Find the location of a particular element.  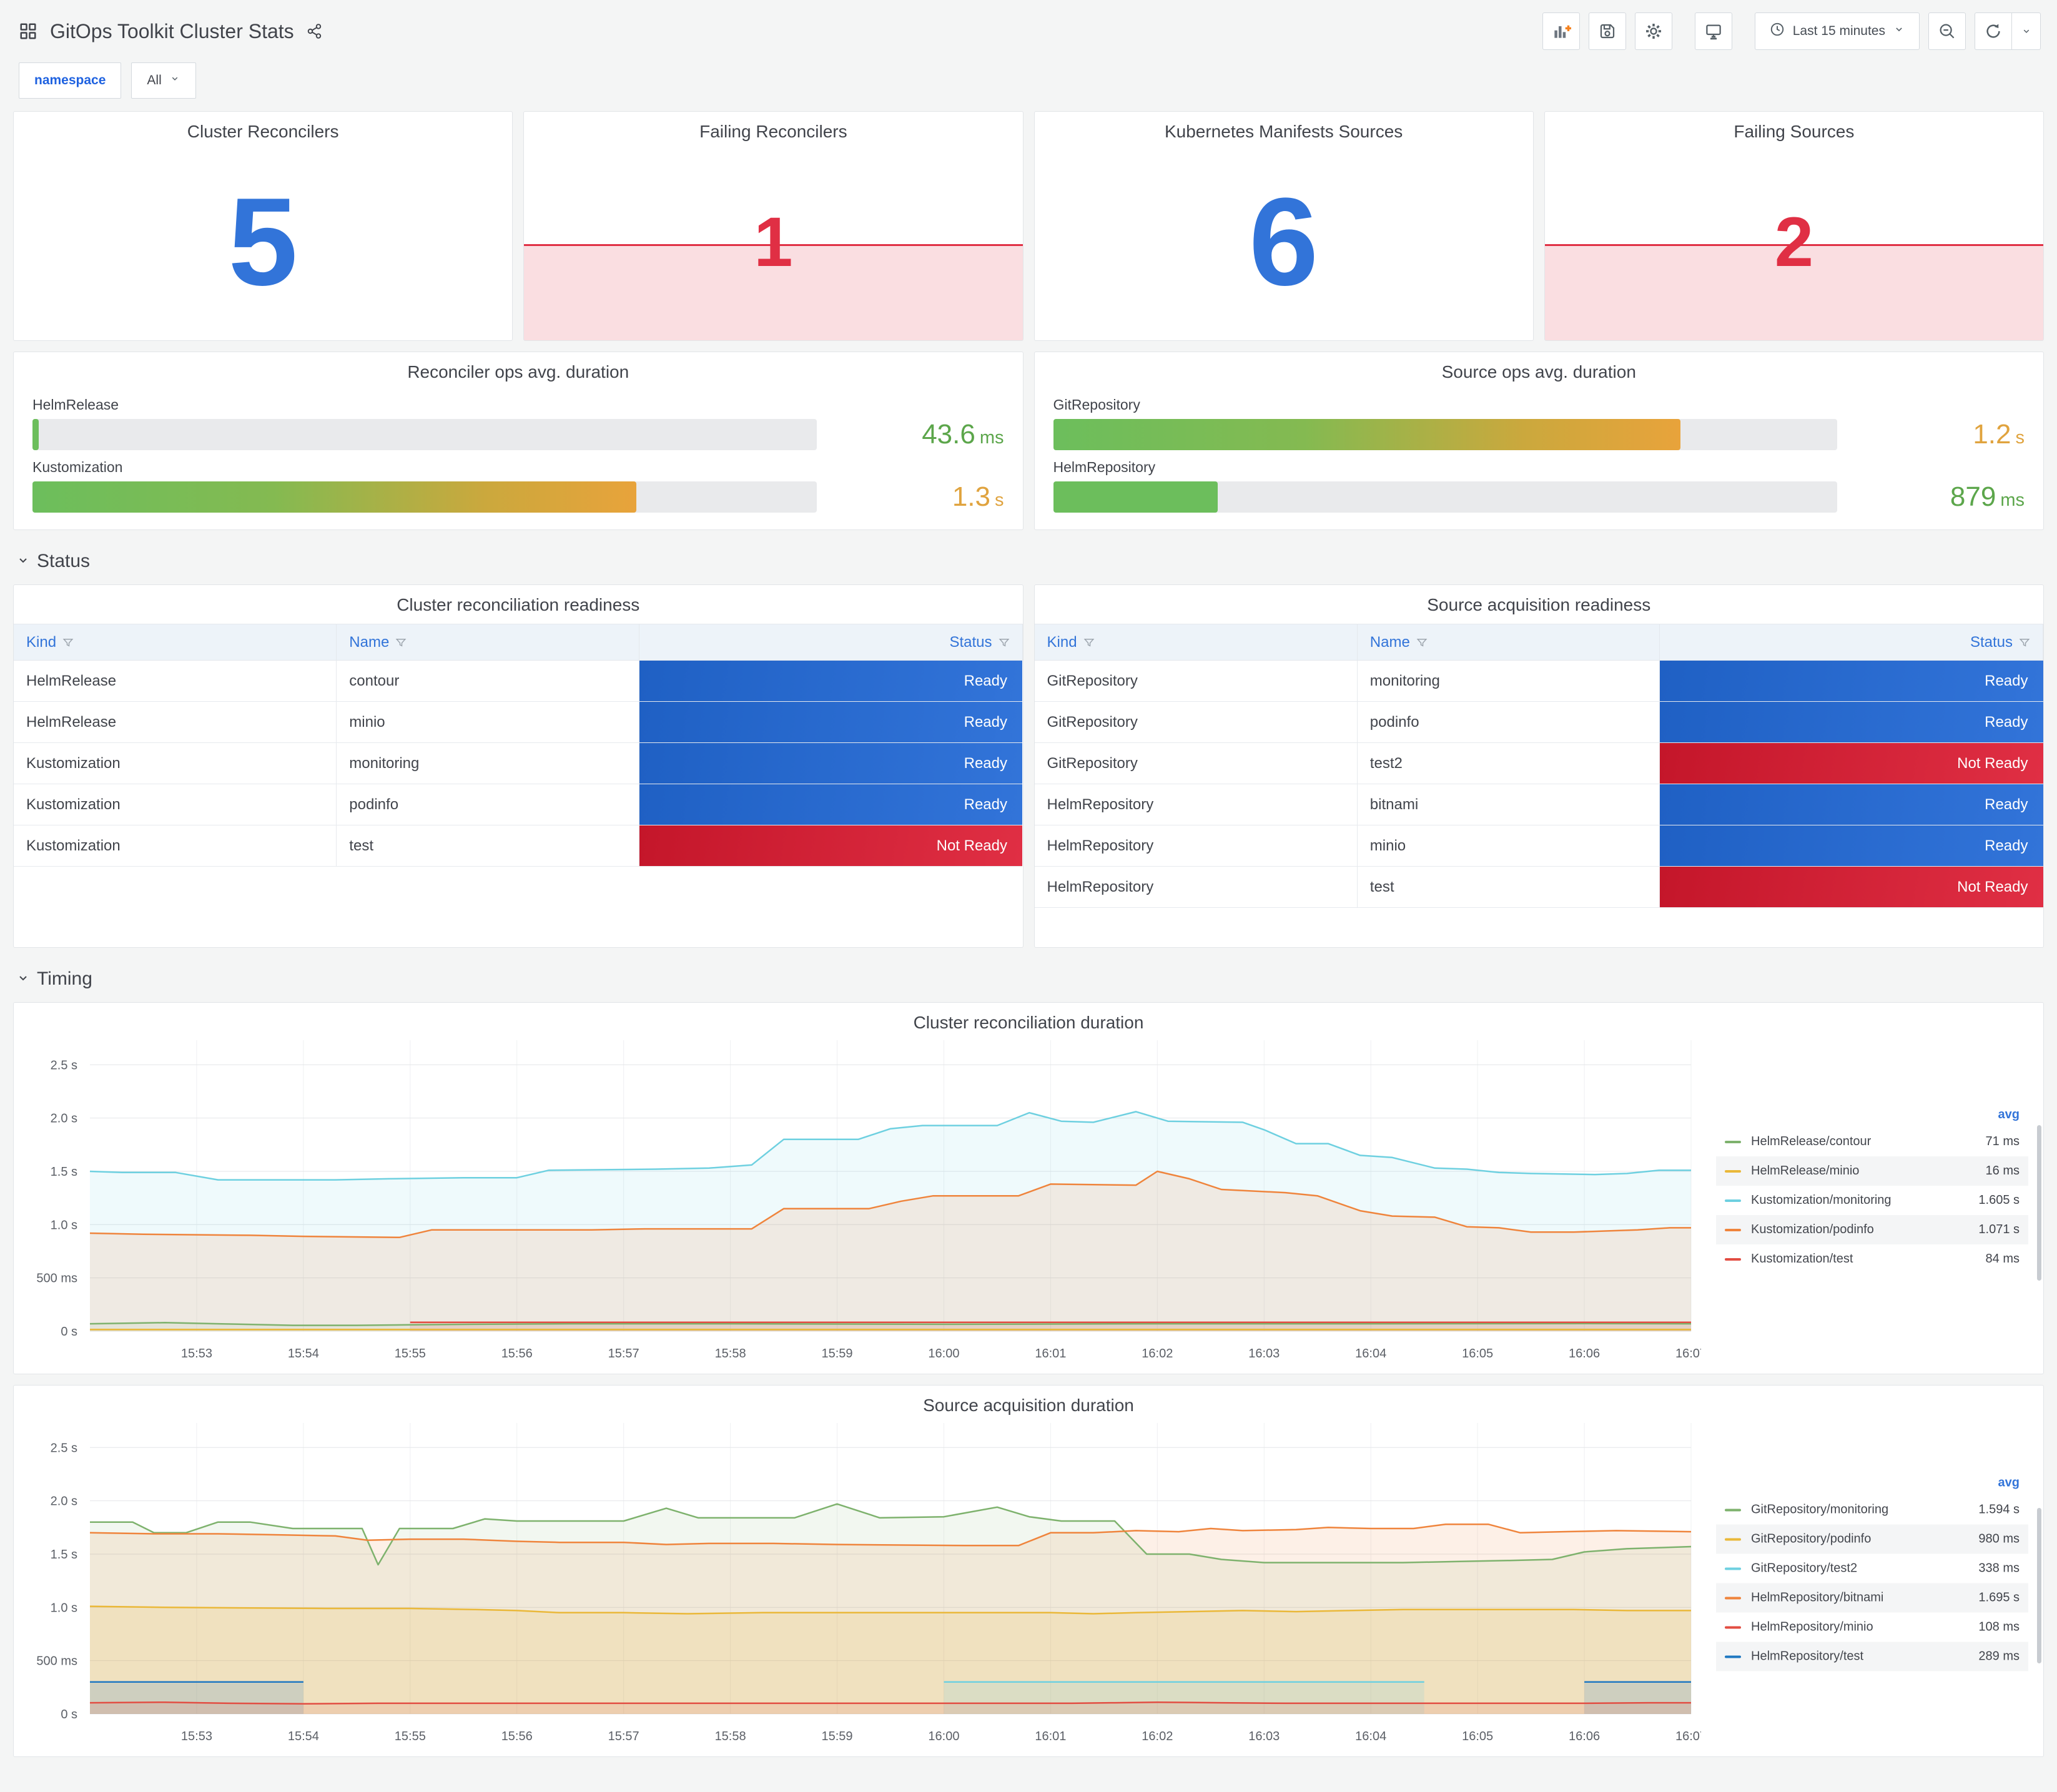

panel-title: Cluster Reconcilers is located at coordinates (263, 127).